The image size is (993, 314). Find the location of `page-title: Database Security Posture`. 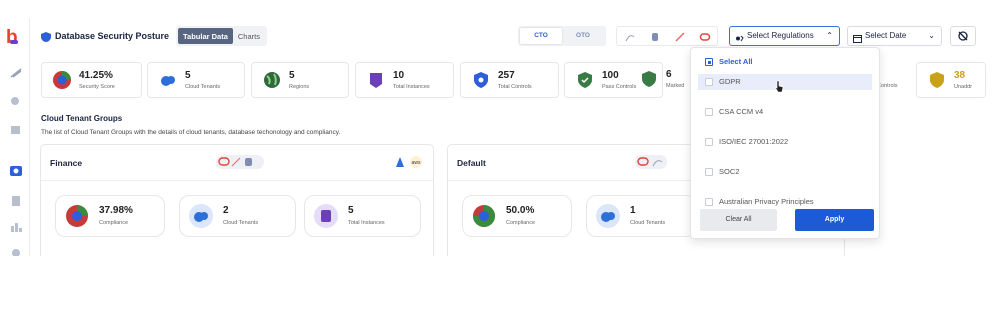

page-title: Database Security Posture is located at coordinates (112, 36).